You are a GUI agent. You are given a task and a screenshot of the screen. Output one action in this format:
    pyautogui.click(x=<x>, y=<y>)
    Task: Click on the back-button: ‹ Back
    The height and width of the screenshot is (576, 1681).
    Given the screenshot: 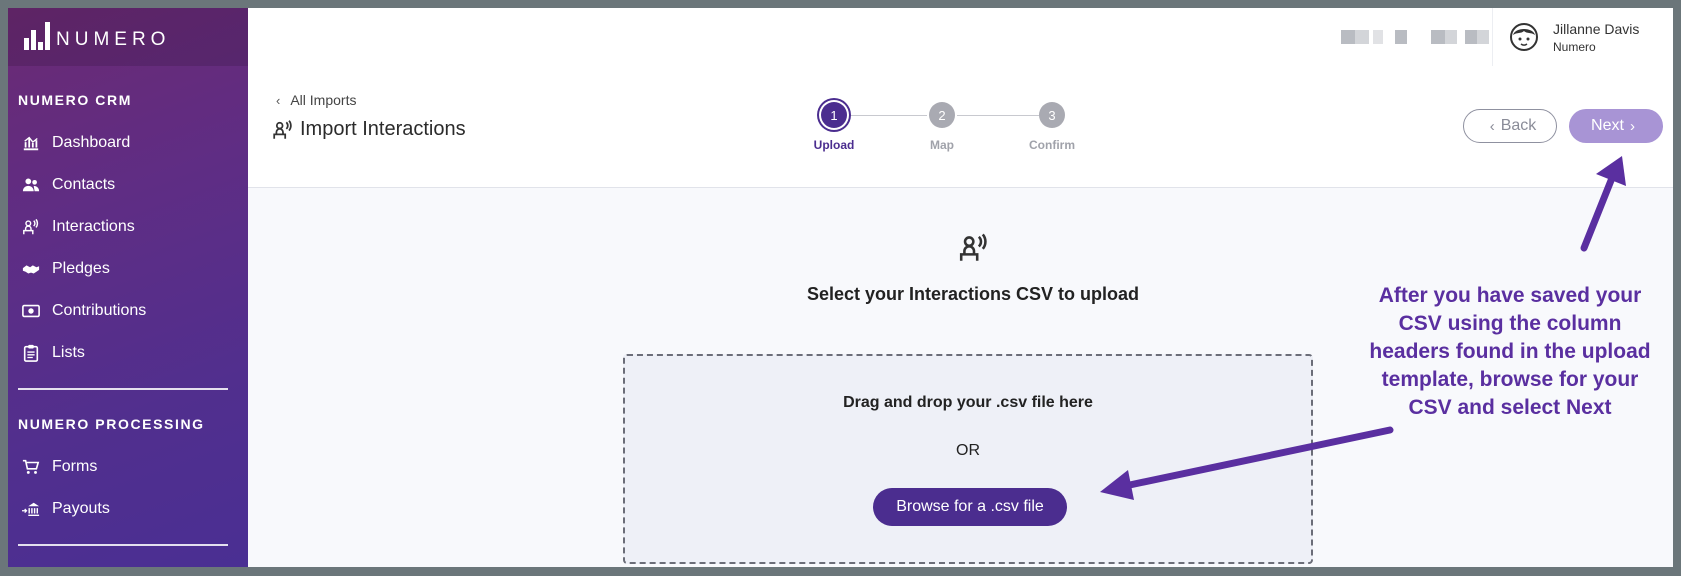 What is the action you would take?
    pyautogui.click(x=1510, y=126)
    